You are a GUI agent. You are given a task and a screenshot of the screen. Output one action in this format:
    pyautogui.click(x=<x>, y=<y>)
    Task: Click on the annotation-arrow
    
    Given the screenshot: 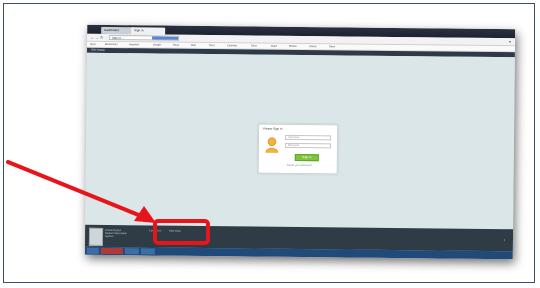 What is the action you would take?
    pyautogui.click(x=81, y=191)
    